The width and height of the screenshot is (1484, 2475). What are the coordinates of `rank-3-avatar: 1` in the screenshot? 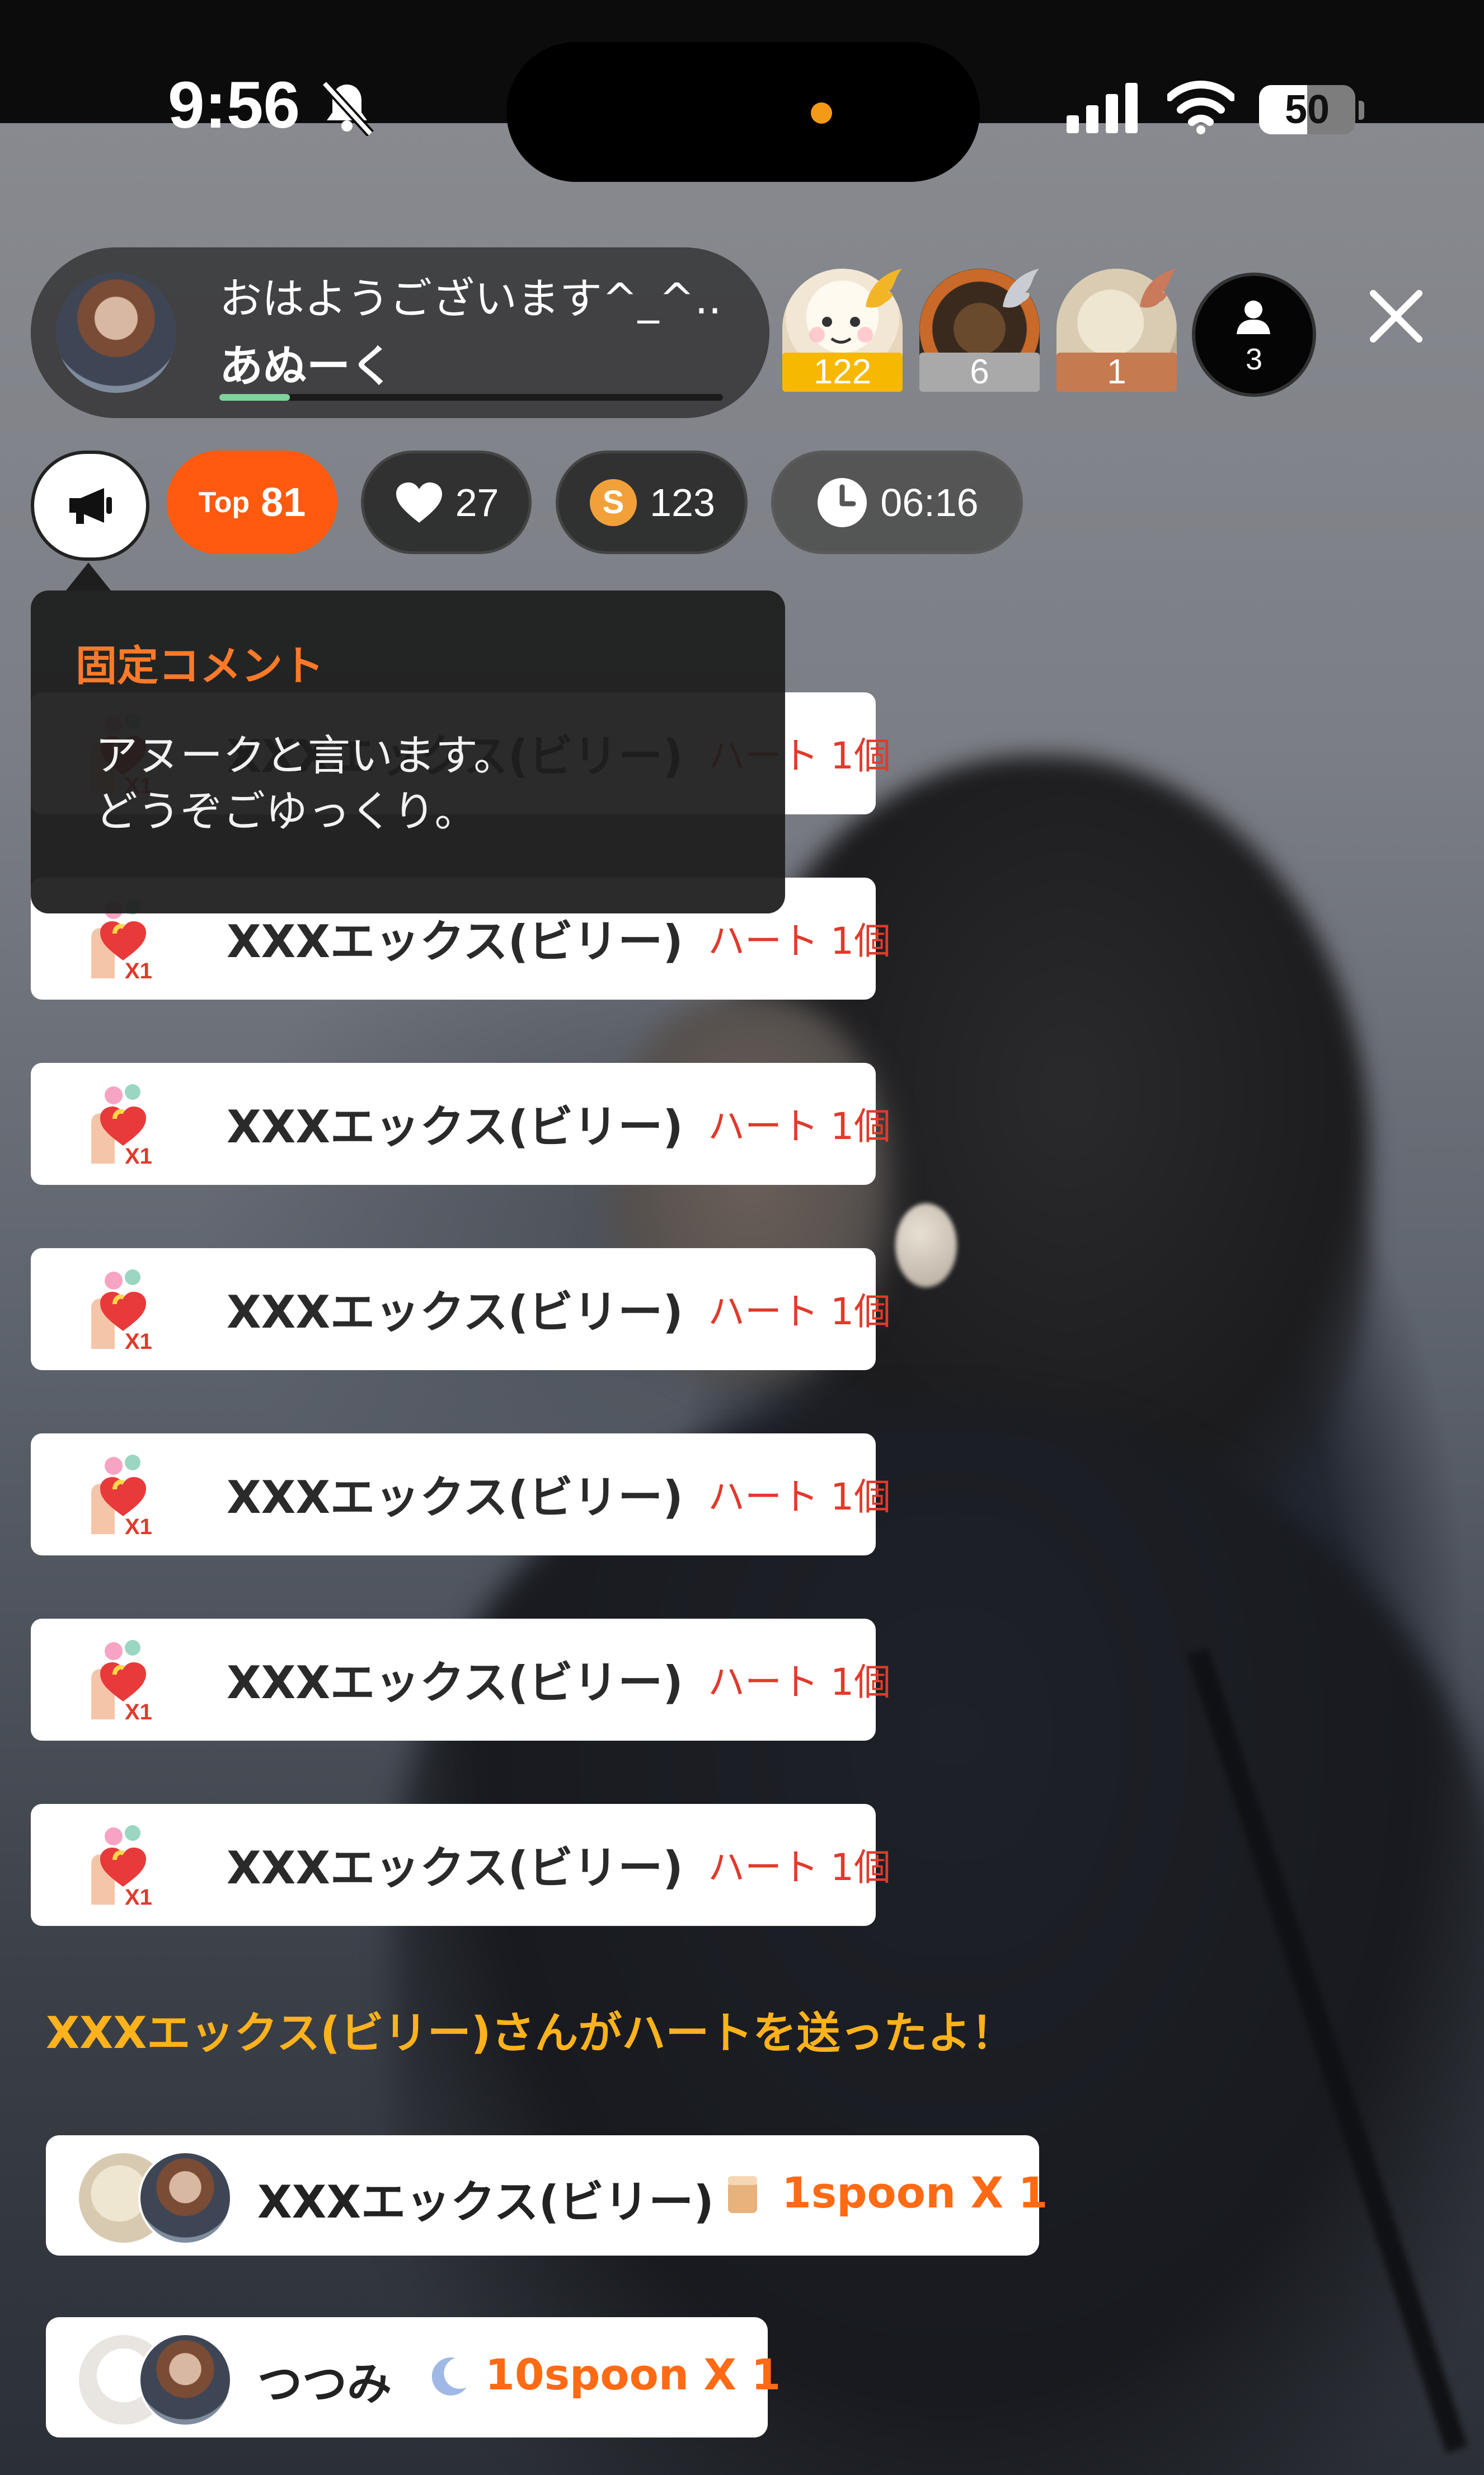 It's located at (1116, 332).